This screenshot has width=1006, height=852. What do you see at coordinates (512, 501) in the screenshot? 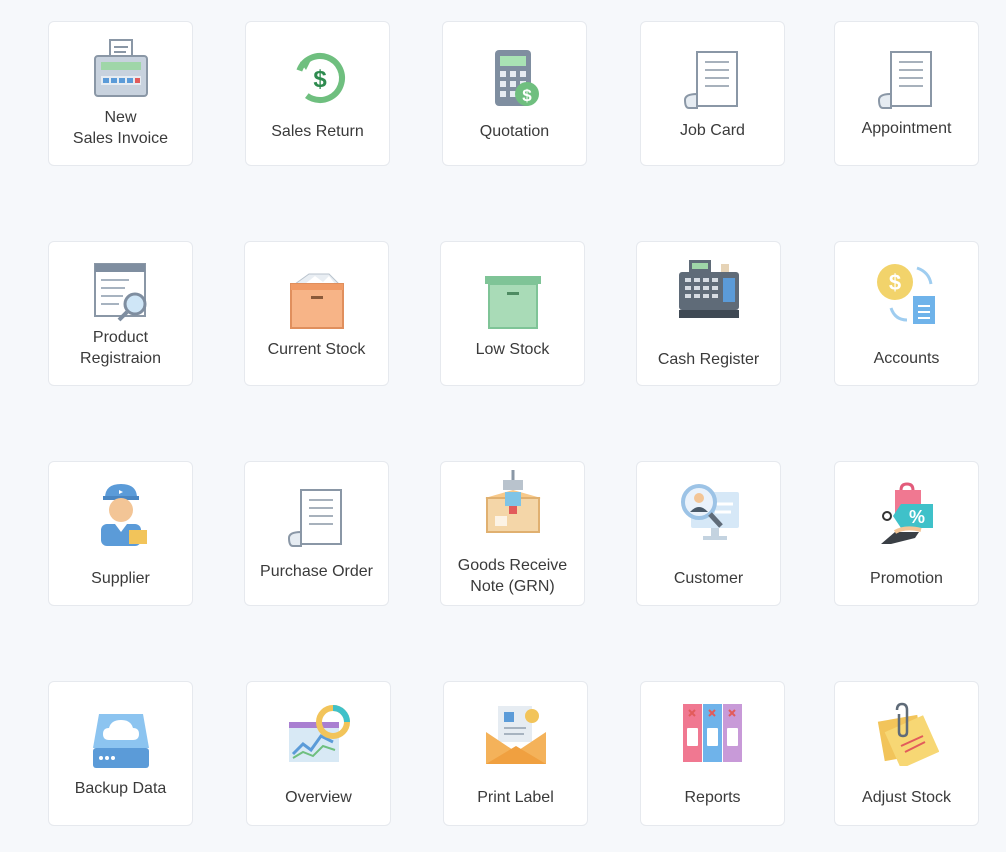
I see `crane-box-icon` at bounding box center [512, 501].